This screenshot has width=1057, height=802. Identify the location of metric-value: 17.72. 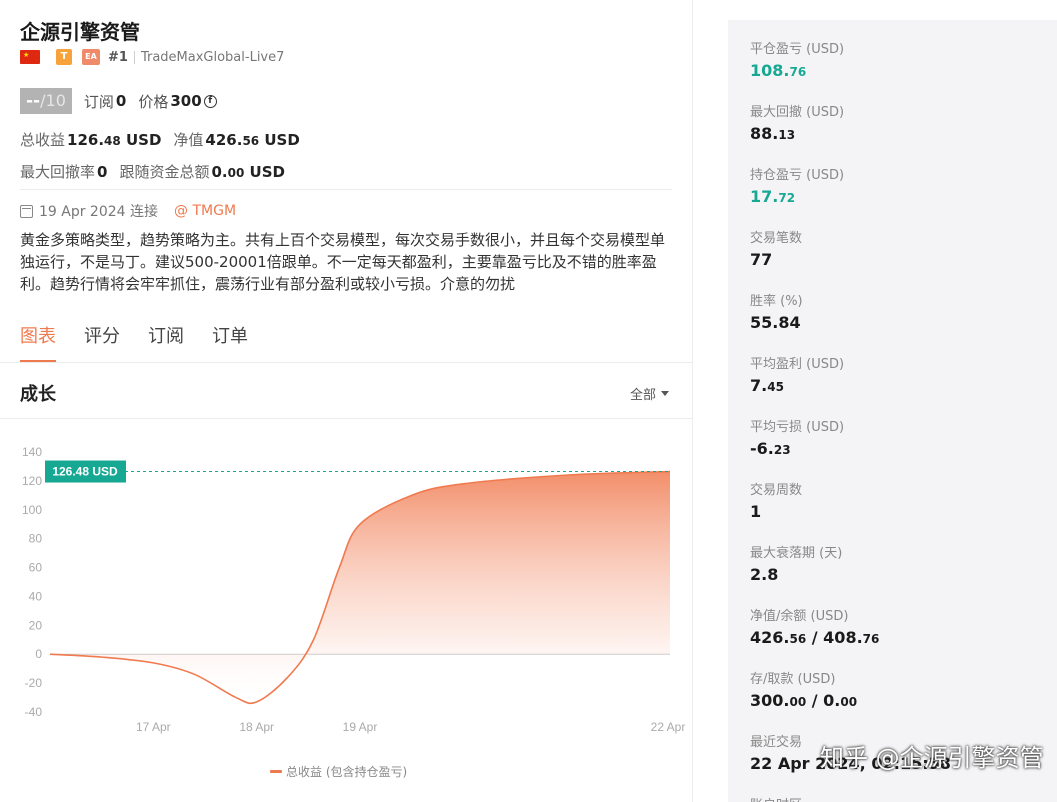
(773, 196).